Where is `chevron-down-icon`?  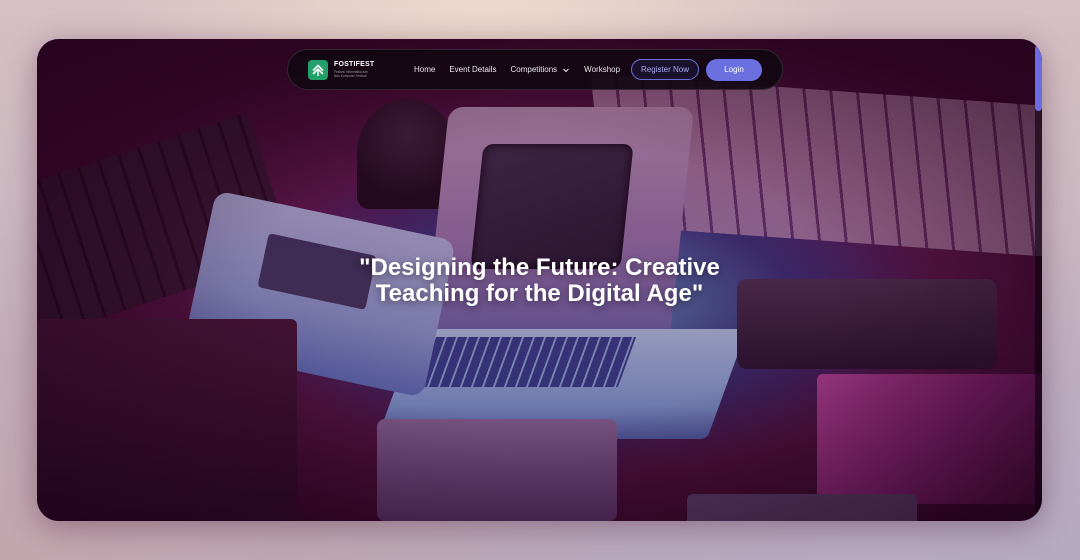
chevron-down-icon is located at coordinates (566, 70).